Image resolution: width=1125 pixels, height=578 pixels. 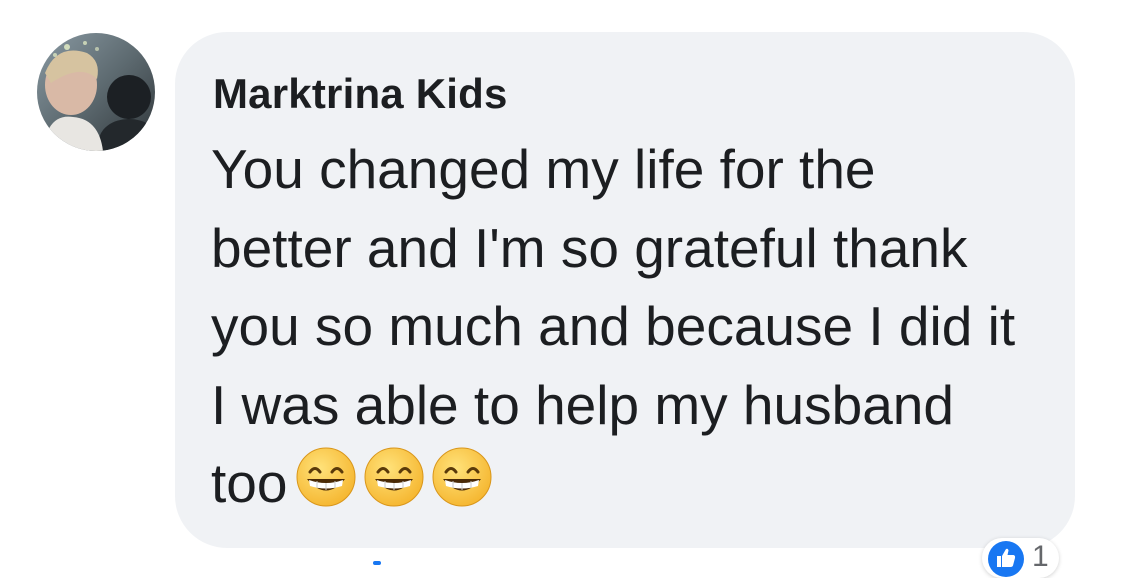 What do you see at coordinates (360, 94) in the screenshot?
I see `comment-author: Marktrina Kids` at bounding box center [360, 94].